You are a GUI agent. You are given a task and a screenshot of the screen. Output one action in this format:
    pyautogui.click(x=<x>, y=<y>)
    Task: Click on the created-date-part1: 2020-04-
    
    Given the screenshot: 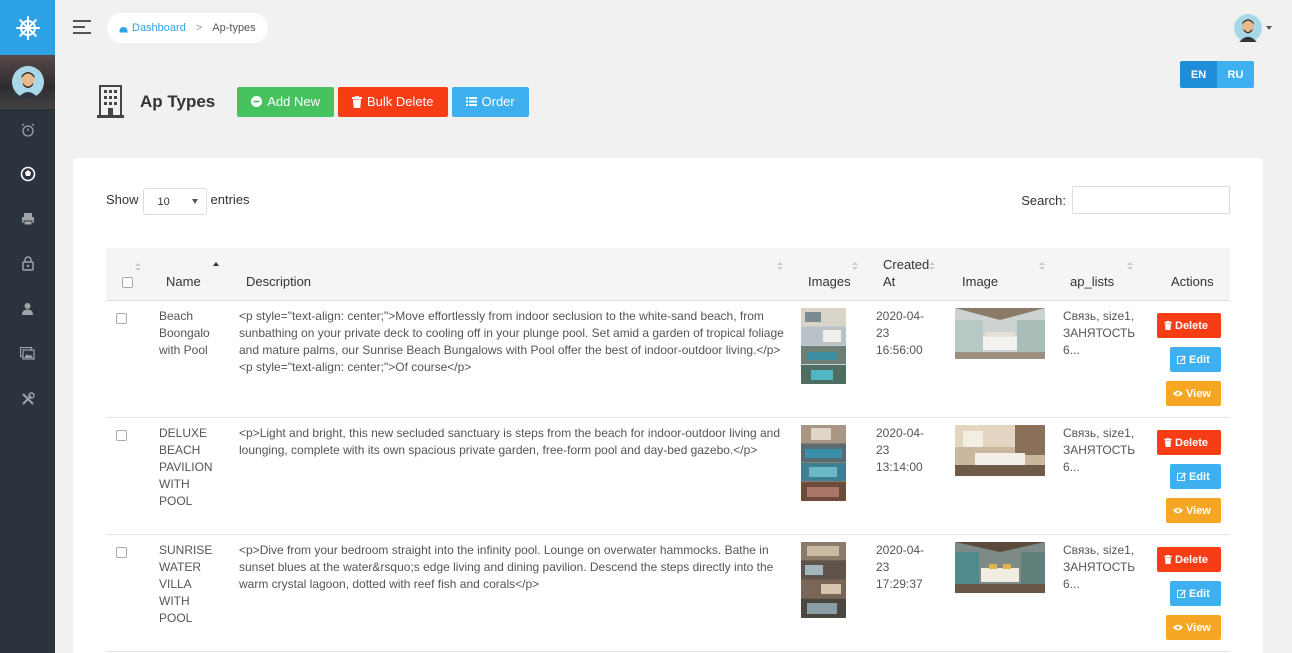 What is the action you would take?
    pyautogui.click(x=900, y=433)
    